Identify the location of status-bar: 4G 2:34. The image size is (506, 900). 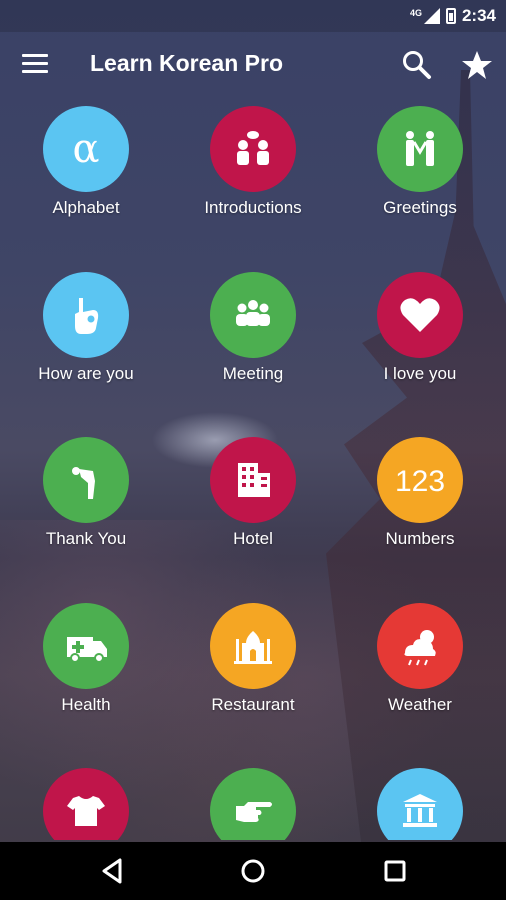
(253, 16).